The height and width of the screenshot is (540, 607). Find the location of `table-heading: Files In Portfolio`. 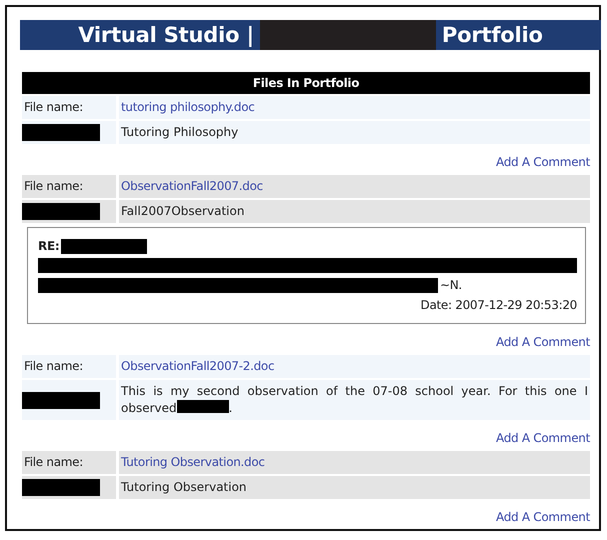

table-heading: Files In Portfolio is located at coordinates (306, 83).